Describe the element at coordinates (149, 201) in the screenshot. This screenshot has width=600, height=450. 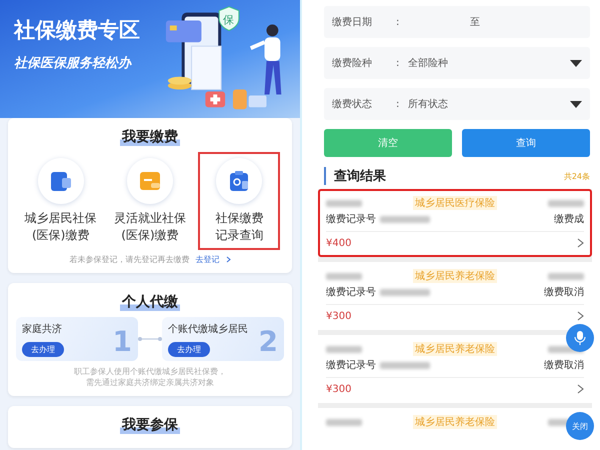
I see `service-item: 灵活就业社保 (医保)缴费` at that location.